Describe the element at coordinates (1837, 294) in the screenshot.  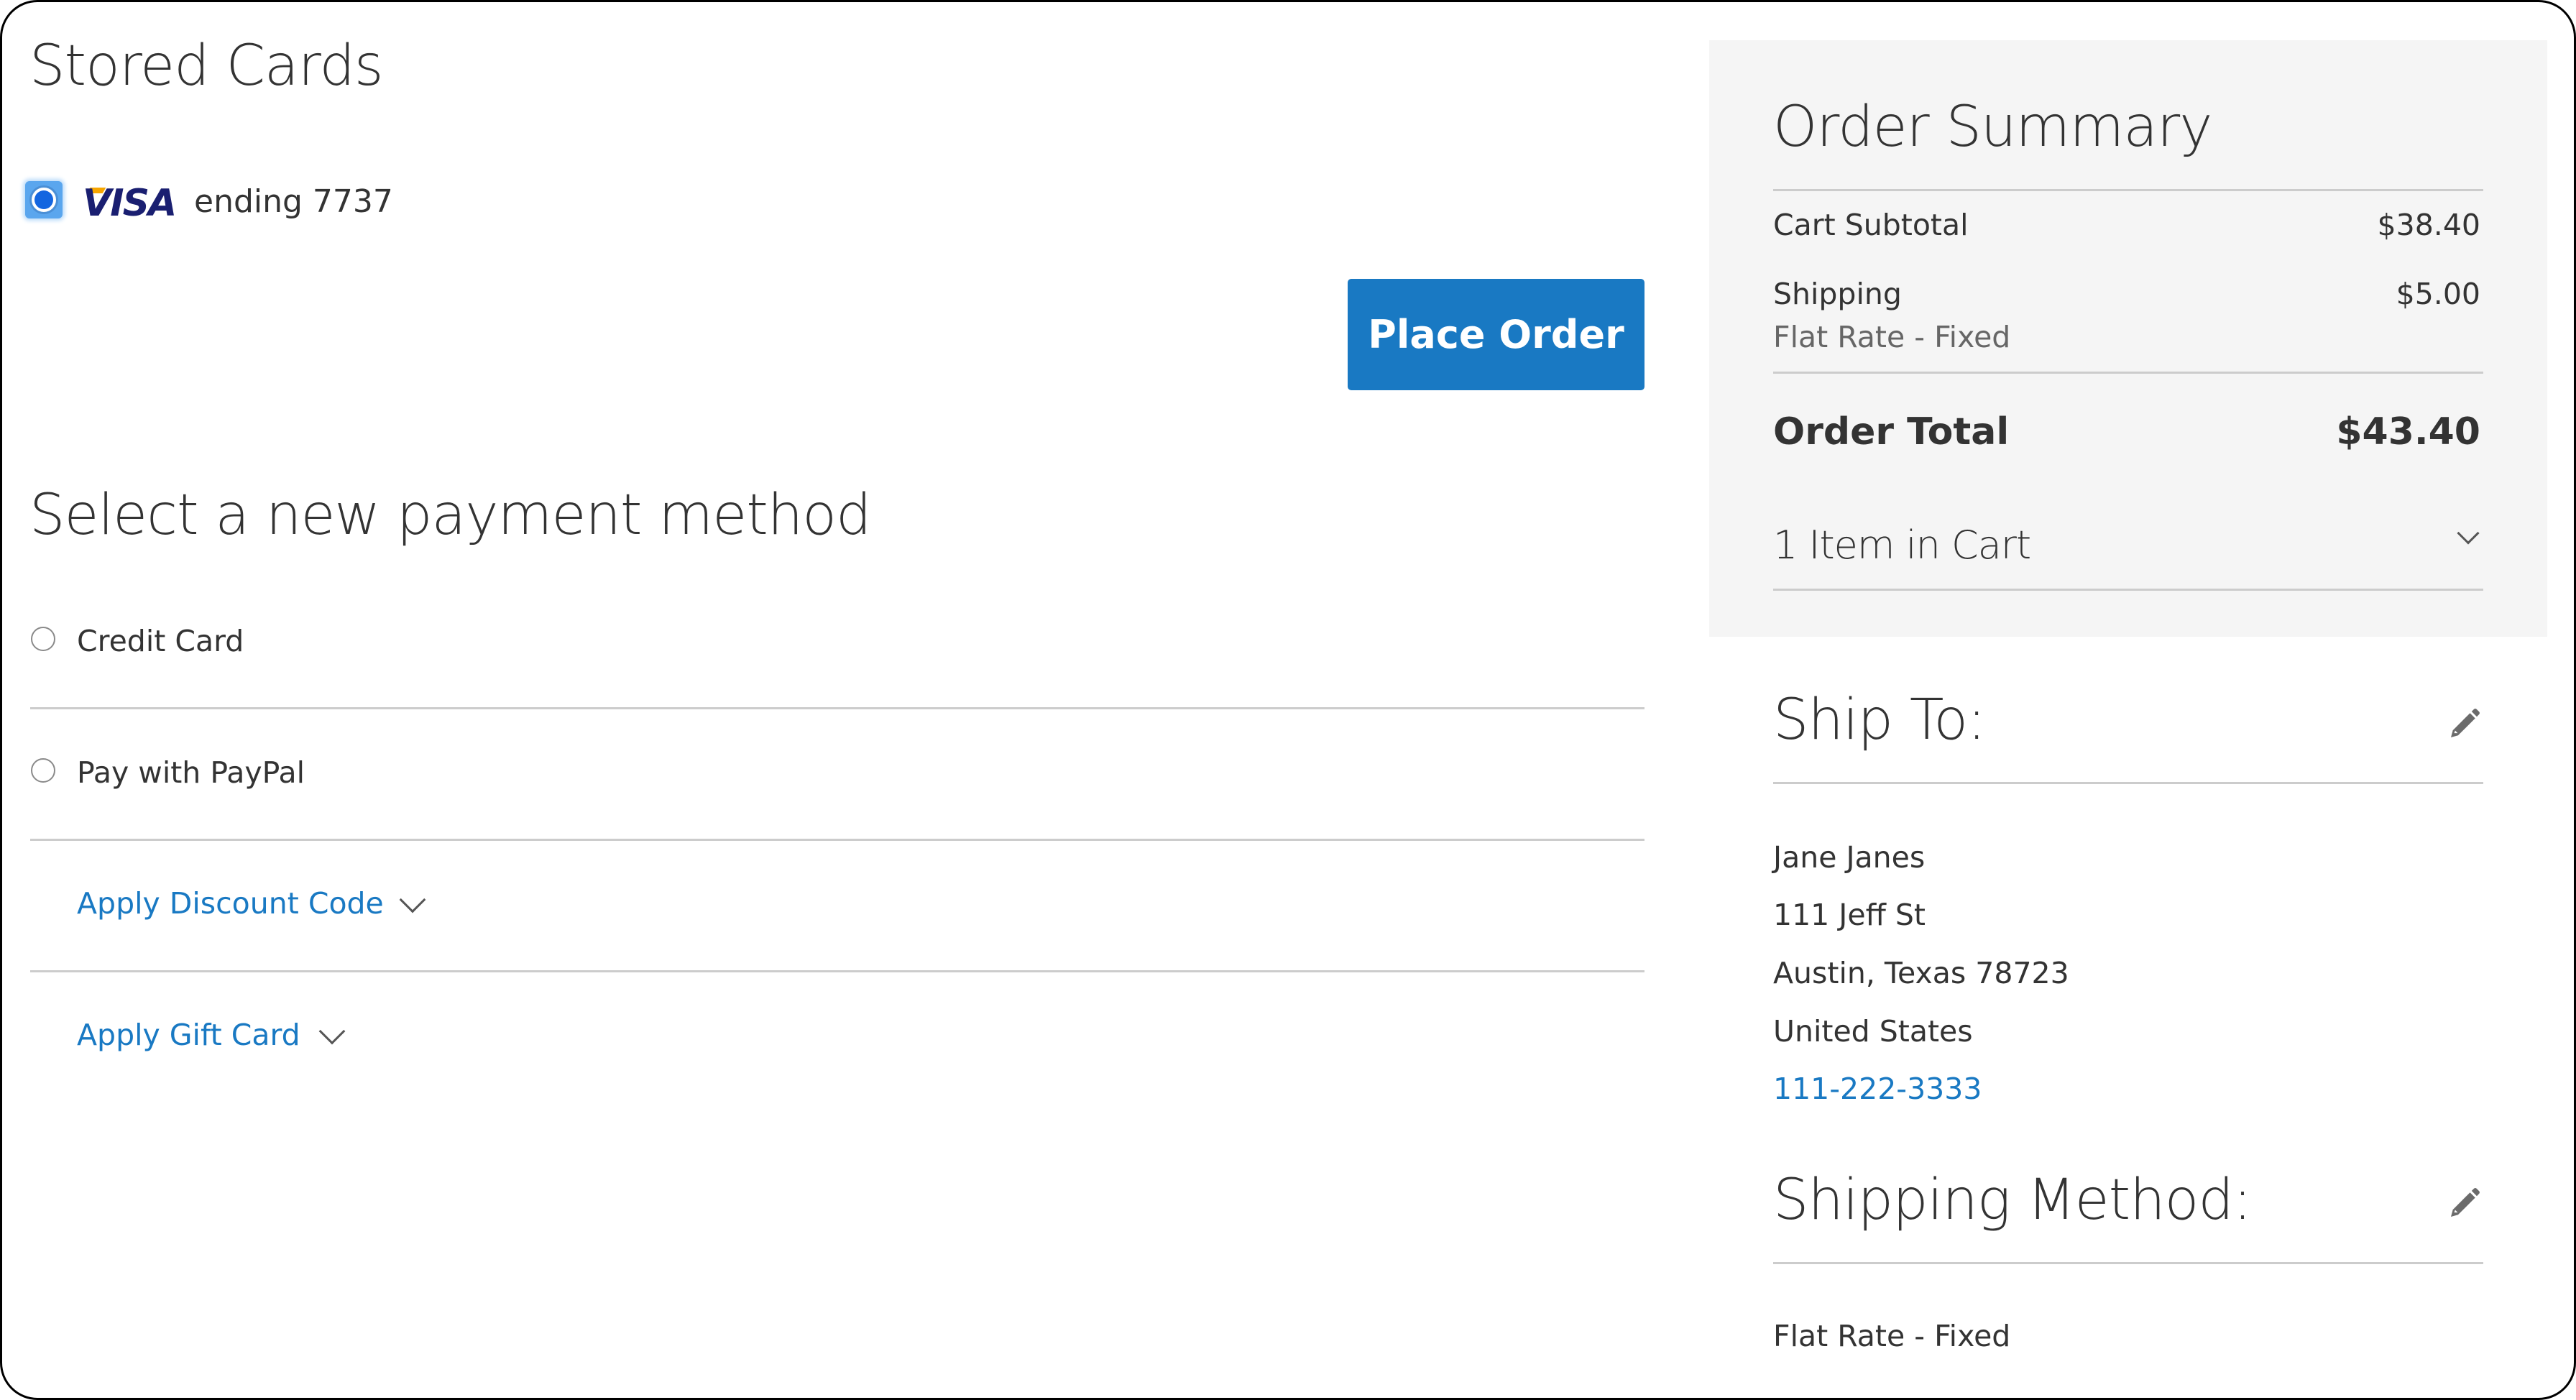
I see `shipping-label: Shipping` at that location.